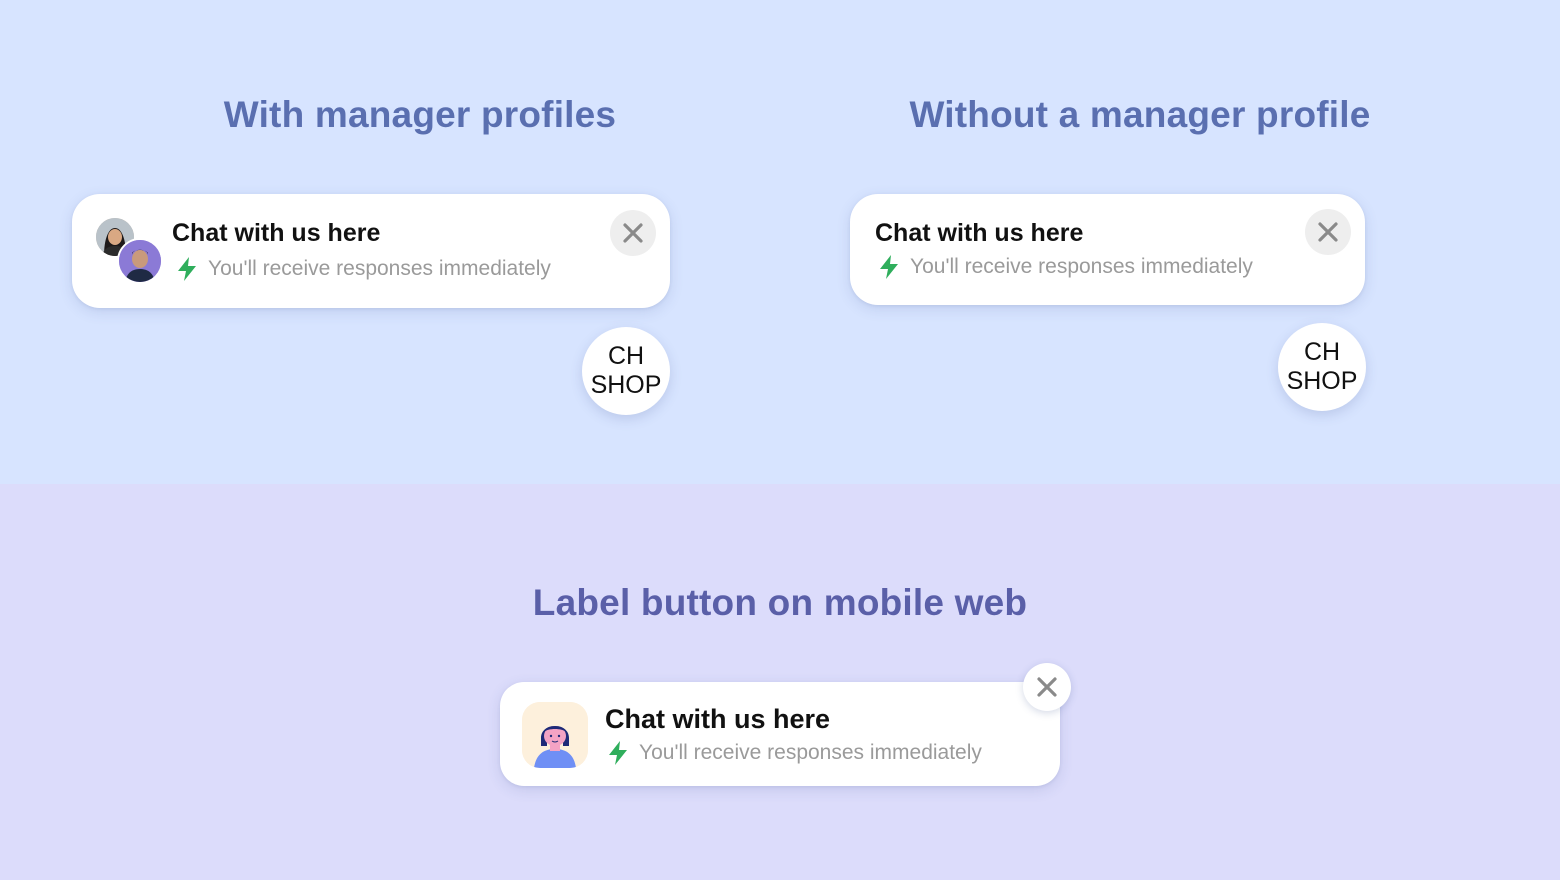 This screenshot has height=880, width=1560. I want to click on without-profile-heading: Without a manager profile, so click(1140, 114).